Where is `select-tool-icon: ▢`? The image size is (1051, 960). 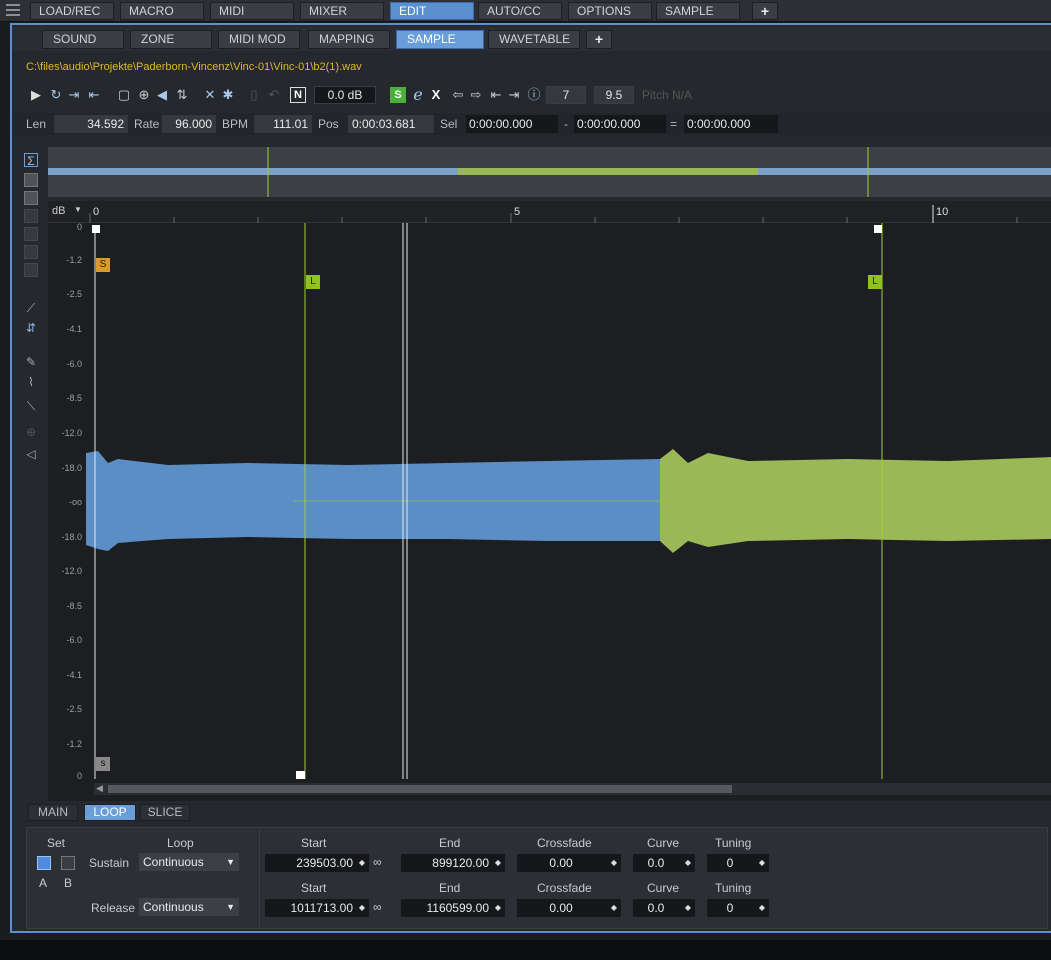
select-tool-icon: ▢ is located at coordinates (124, 95).